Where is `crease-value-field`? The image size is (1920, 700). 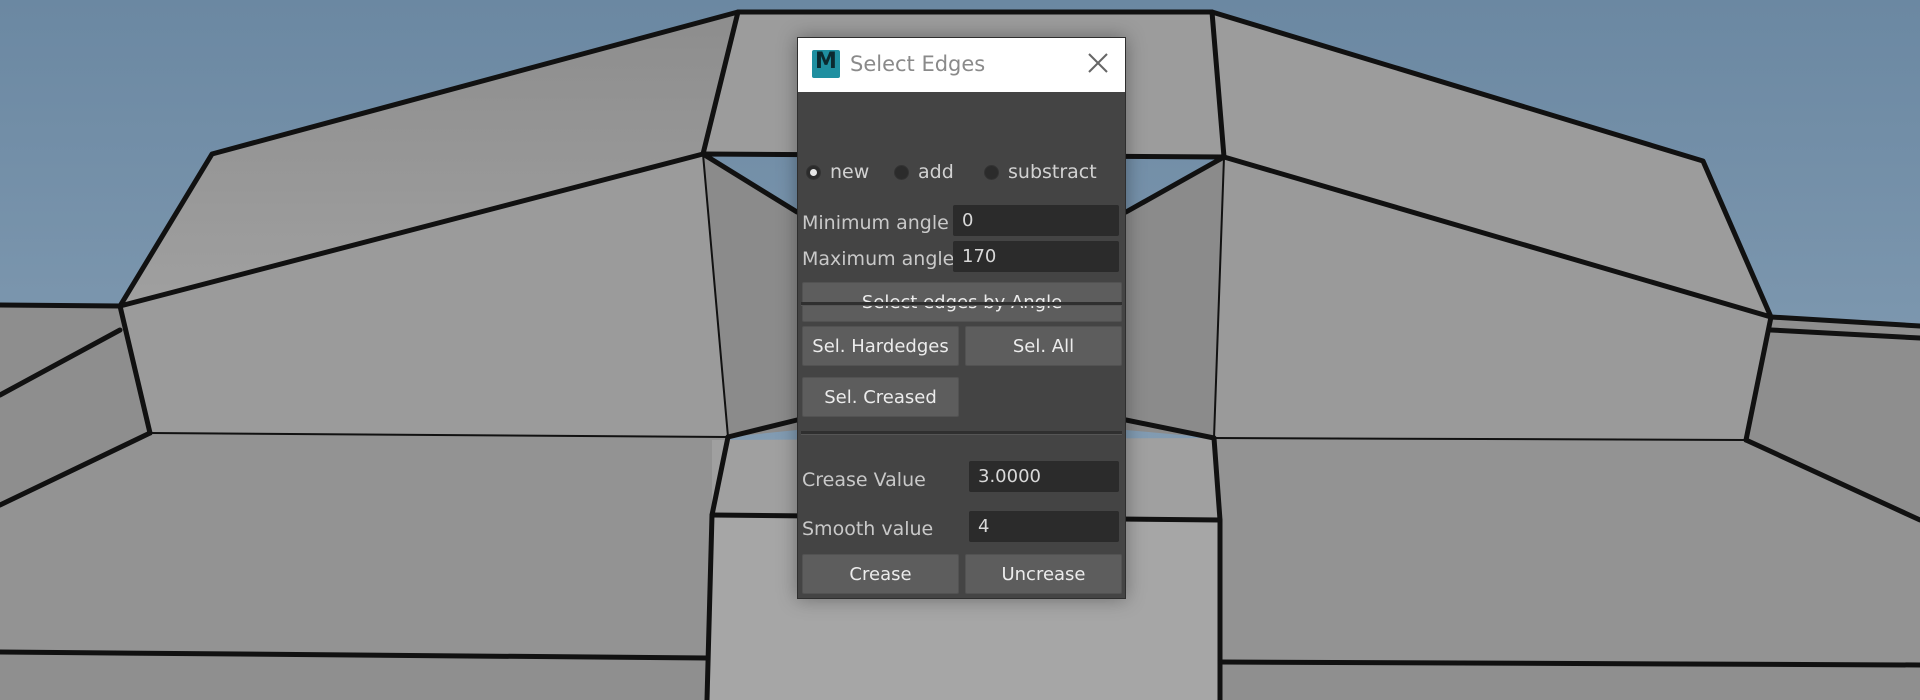
crease-value-field is located at coordinates (1044, 476).